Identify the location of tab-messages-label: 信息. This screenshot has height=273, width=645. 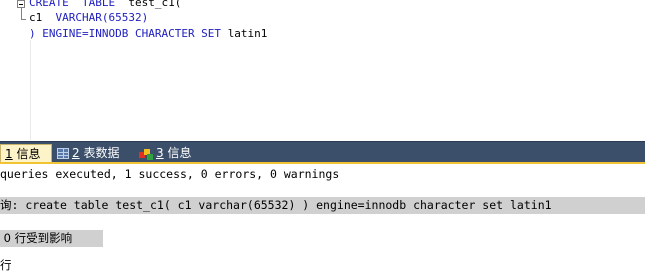
(177, 153).